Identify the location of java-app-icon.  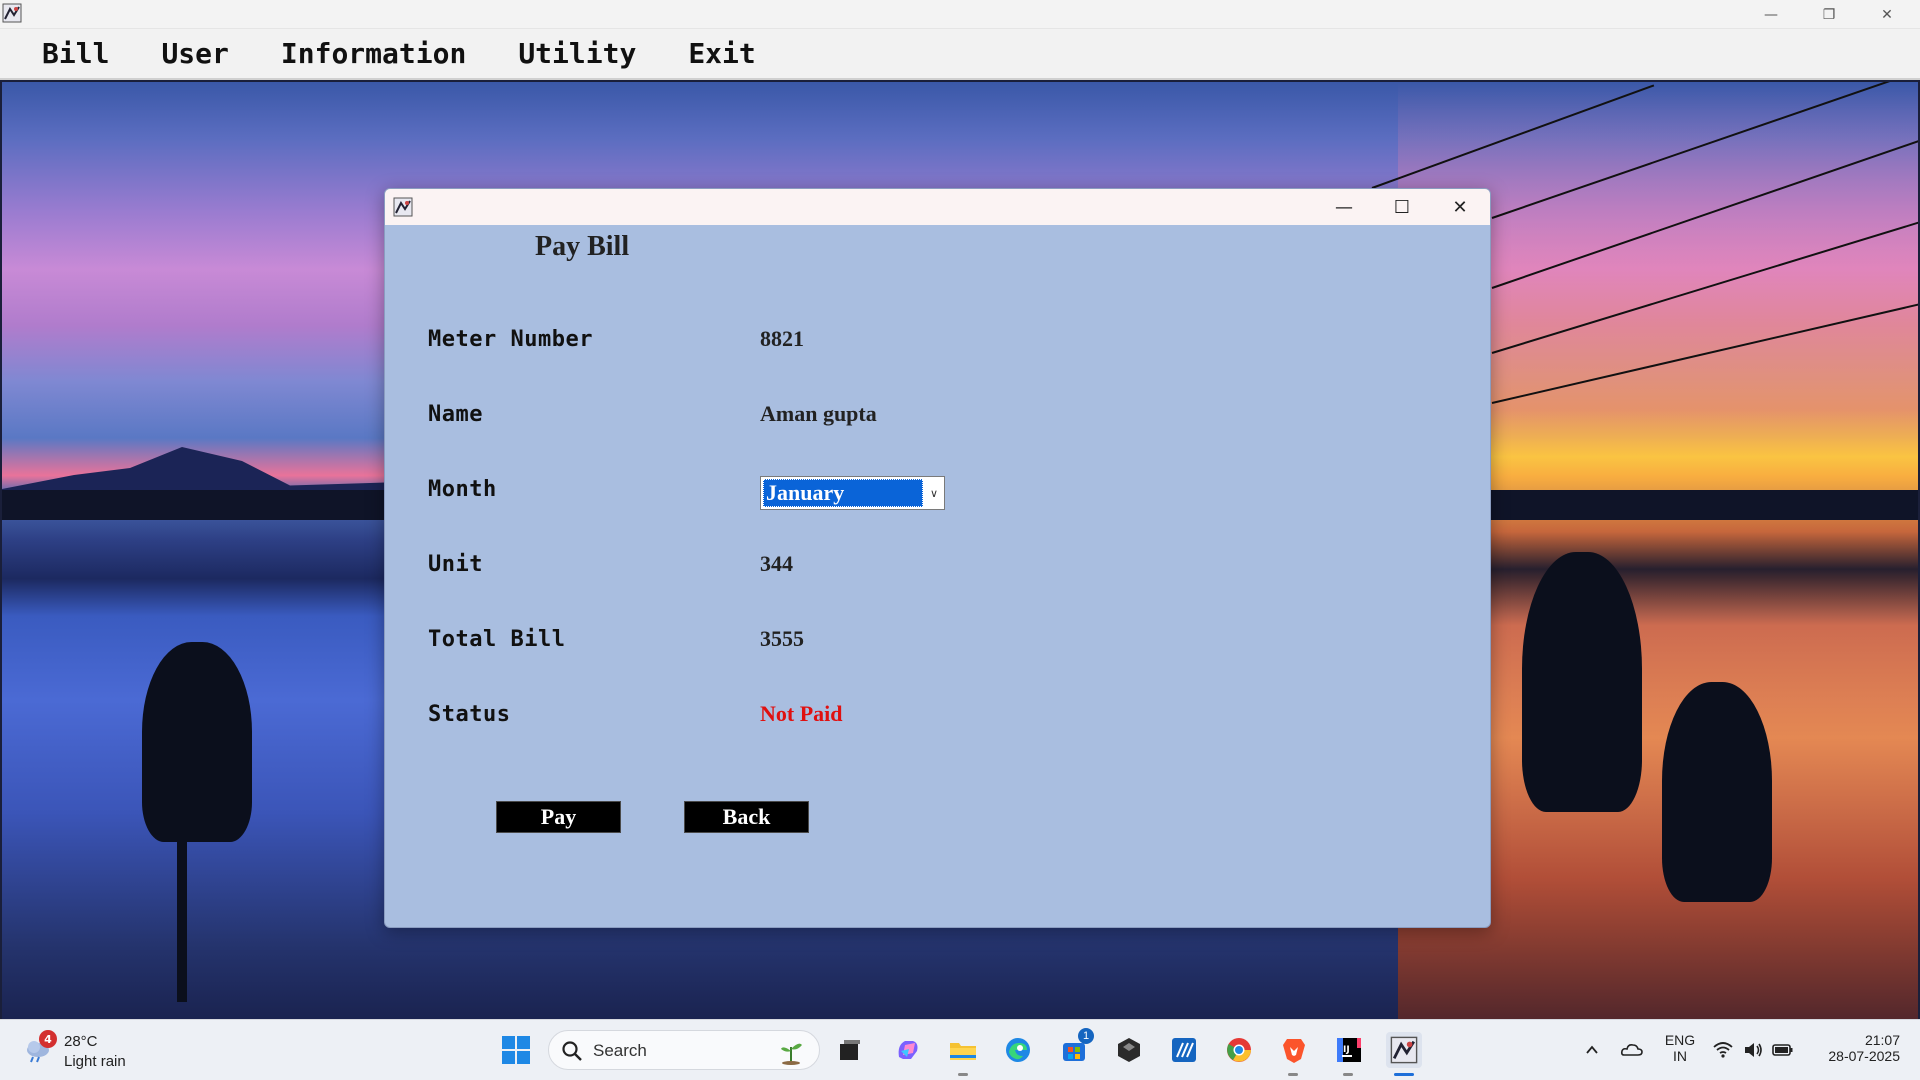
(1404, 1050).